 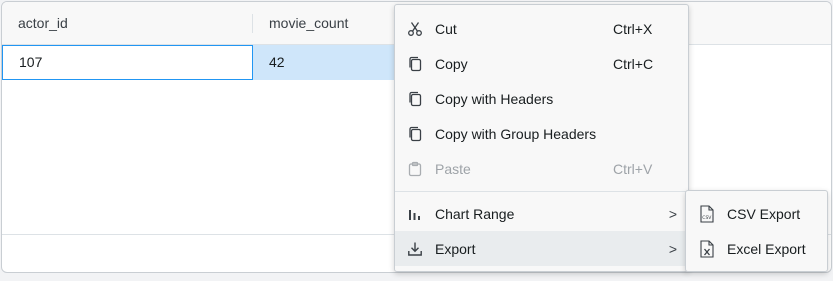 What do you see at coordinates (633, 168) in the screenshot?
I see `menu-item-shortcut: Ctrl+V` at bounding box center [633, 168].